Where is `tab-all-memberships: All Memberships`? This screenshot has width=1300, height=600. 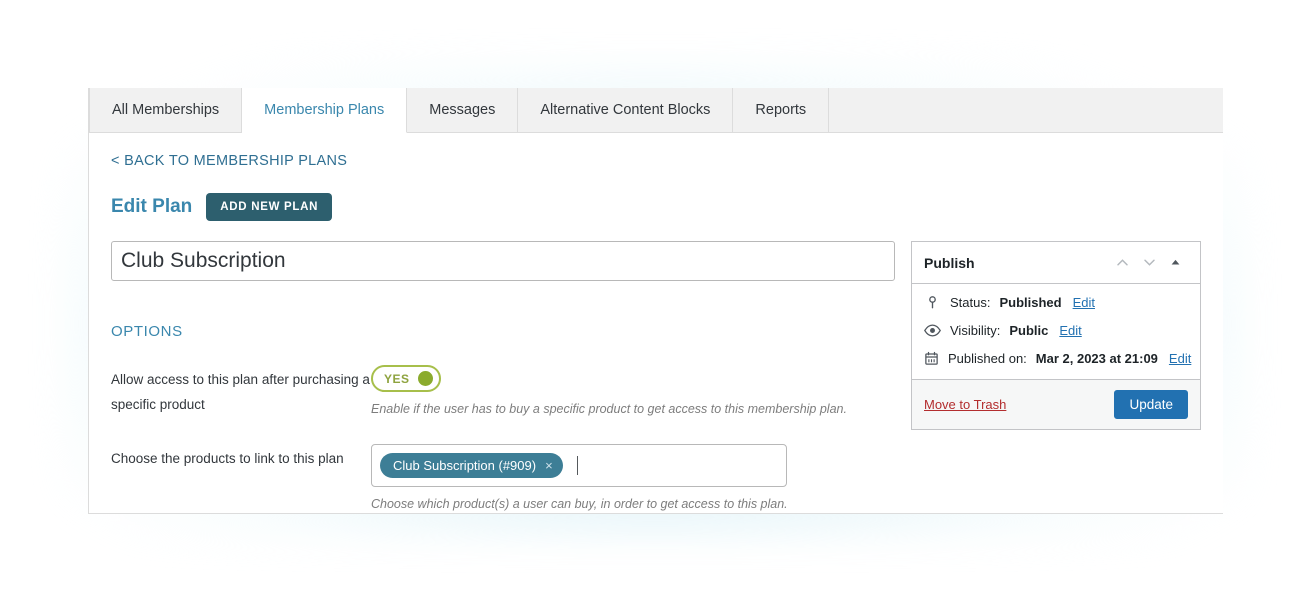
tab-all-memberships: All Memberships is located at coordinates (166, 110).